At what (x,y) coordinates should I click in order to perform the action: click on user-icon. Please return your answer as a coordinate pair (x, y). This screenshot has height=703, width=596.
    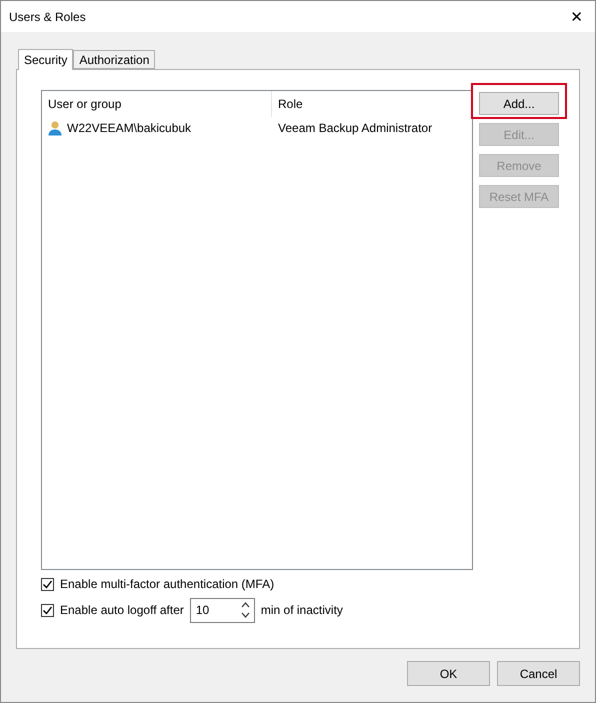
    Looking at the image, I should click on (55, 128).